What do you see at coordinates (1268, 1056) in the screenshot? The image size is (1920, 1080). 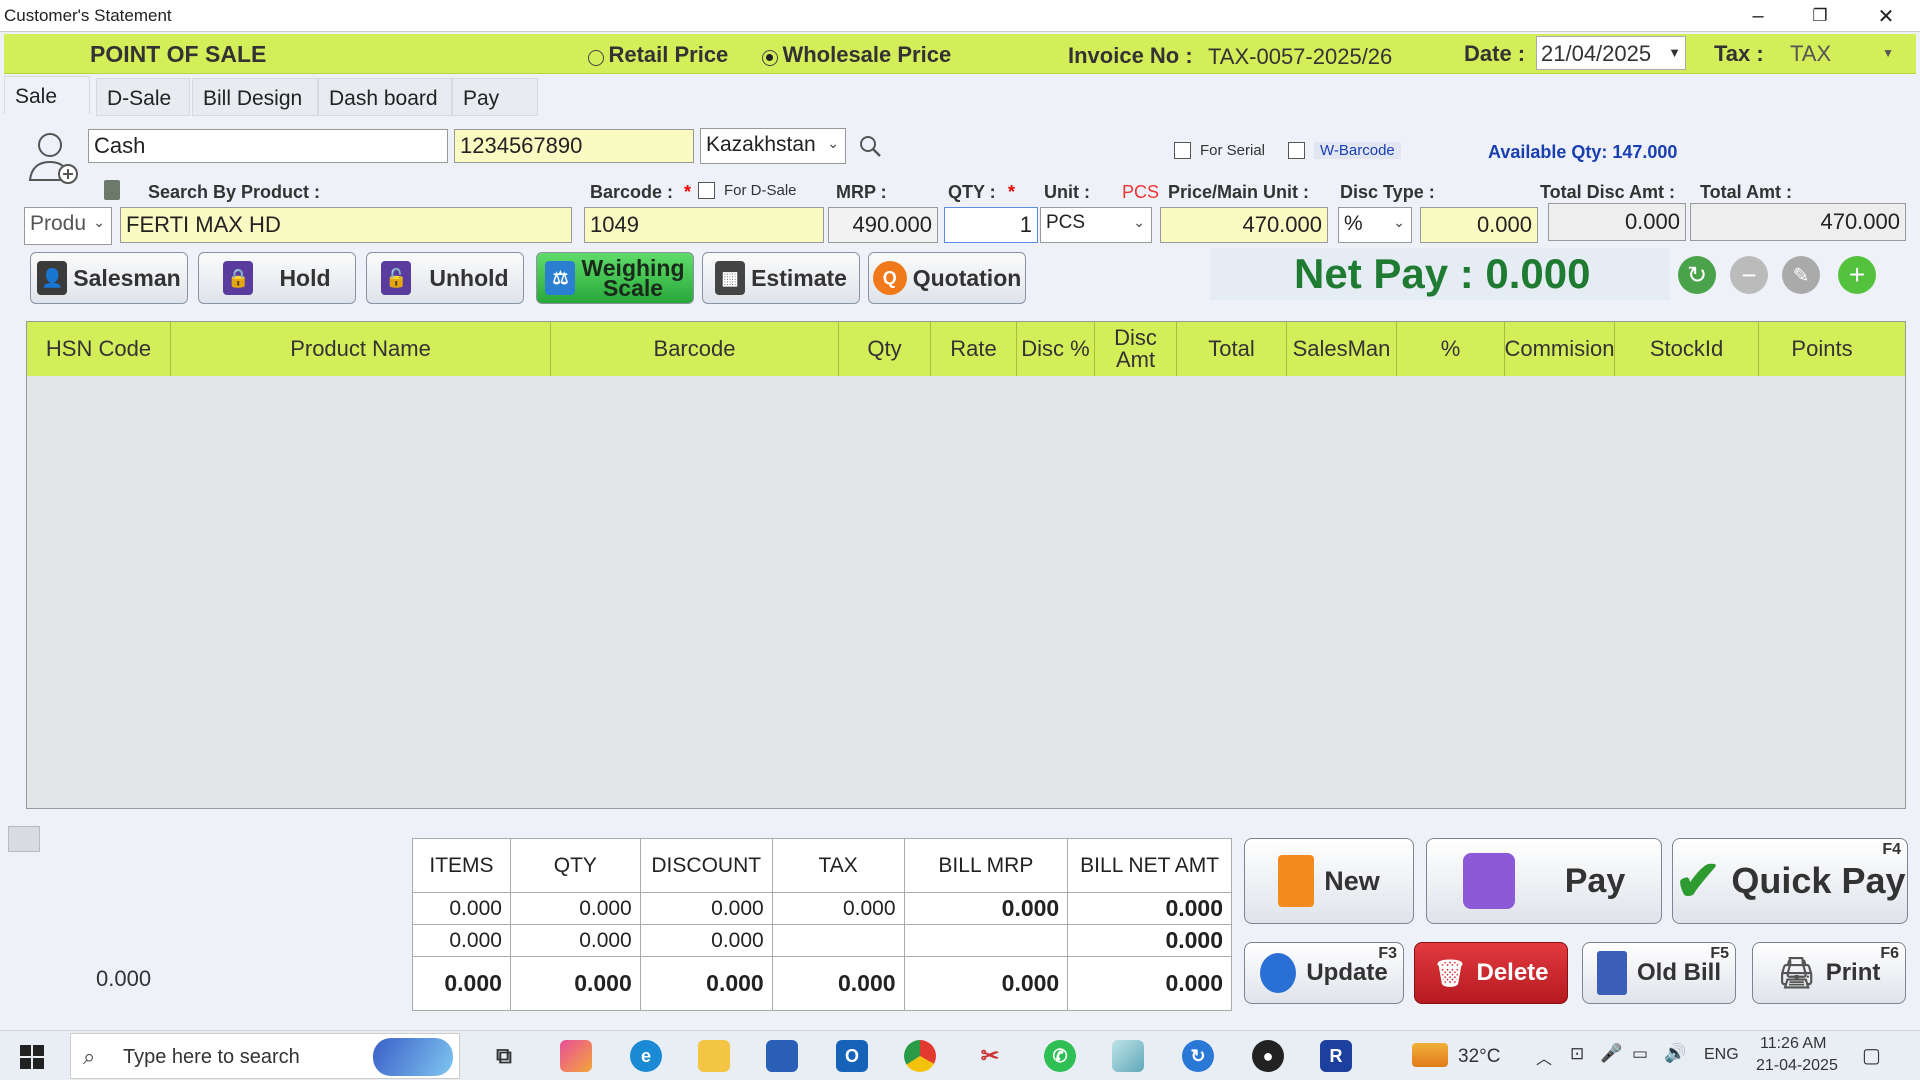 I see `app-icon: ●` at bounding box center [1268, 1056].